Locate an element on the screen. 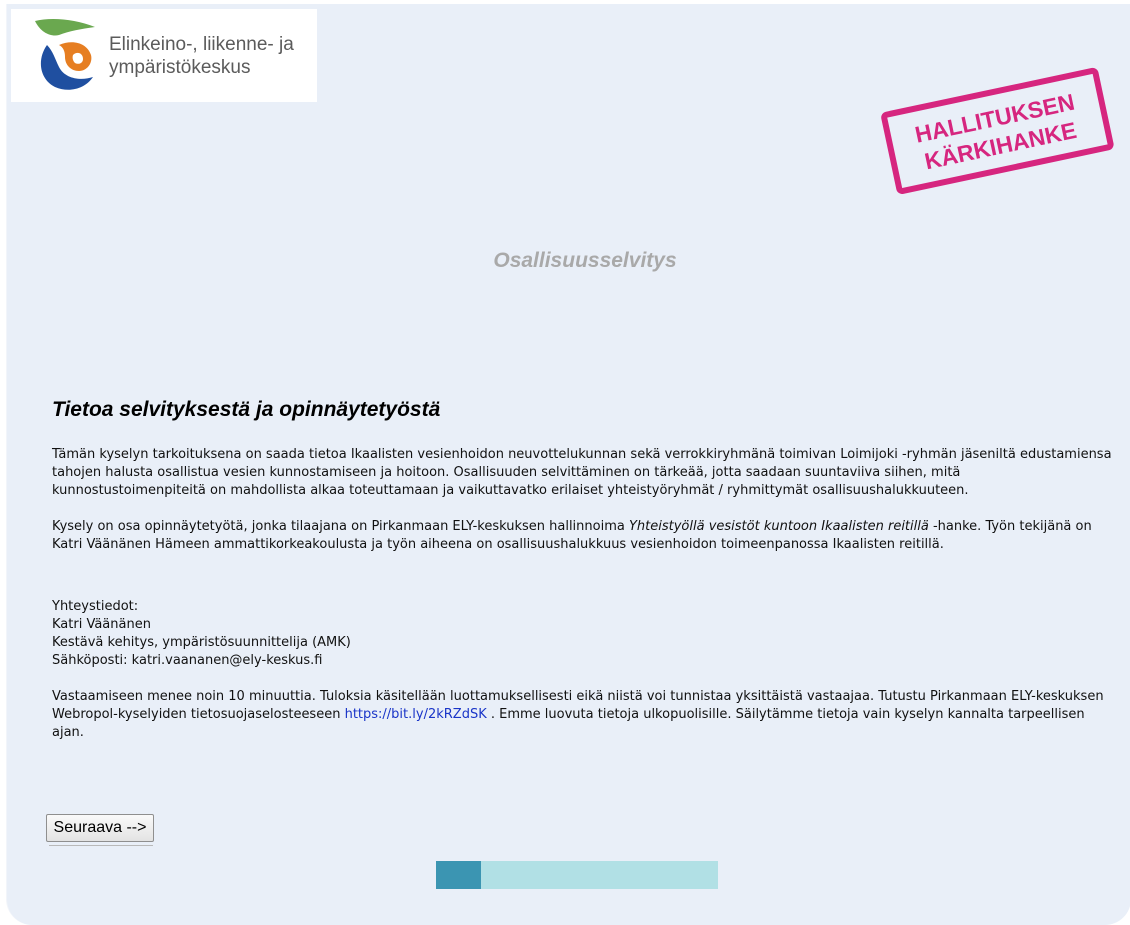  logo-line1: Elinkeino-, liikenne- ja is located at coordinates (201, 44).